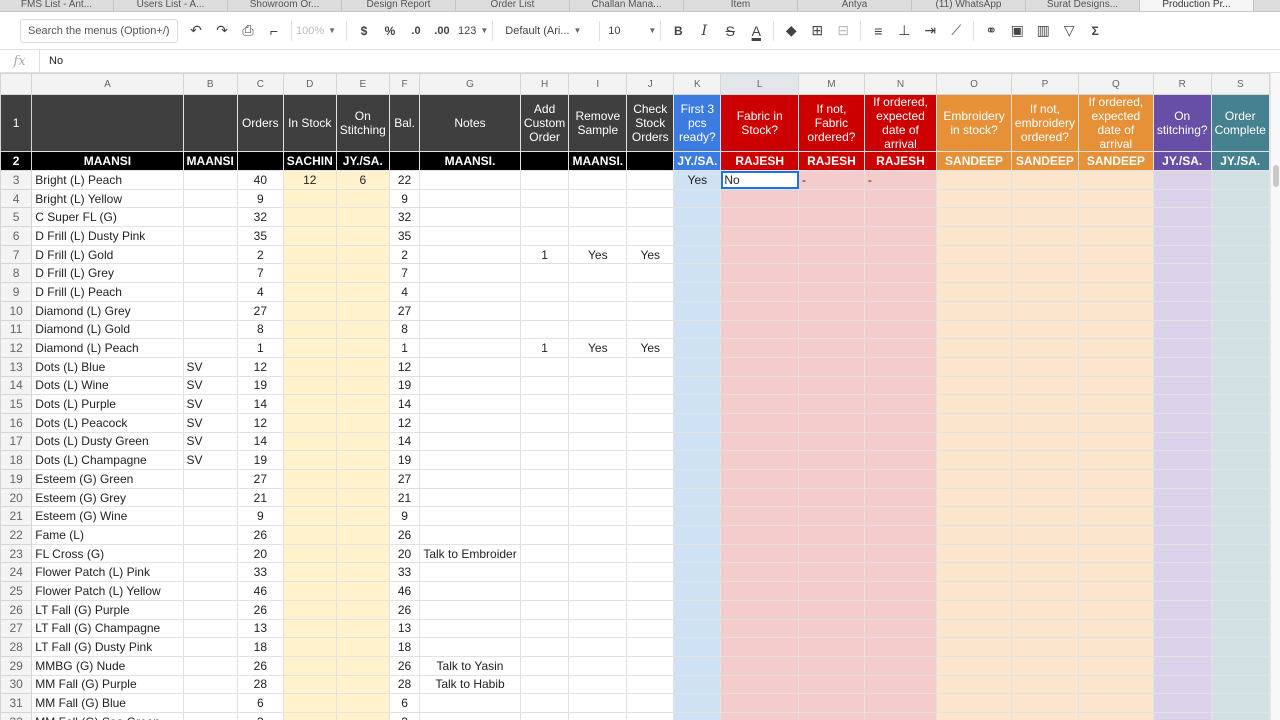 The height and width of the screenshot is (720, 1280). Describe the element at coordinates (210, 161) in the screenshot. I see `owner-cell-b: MAANSI` at that location.